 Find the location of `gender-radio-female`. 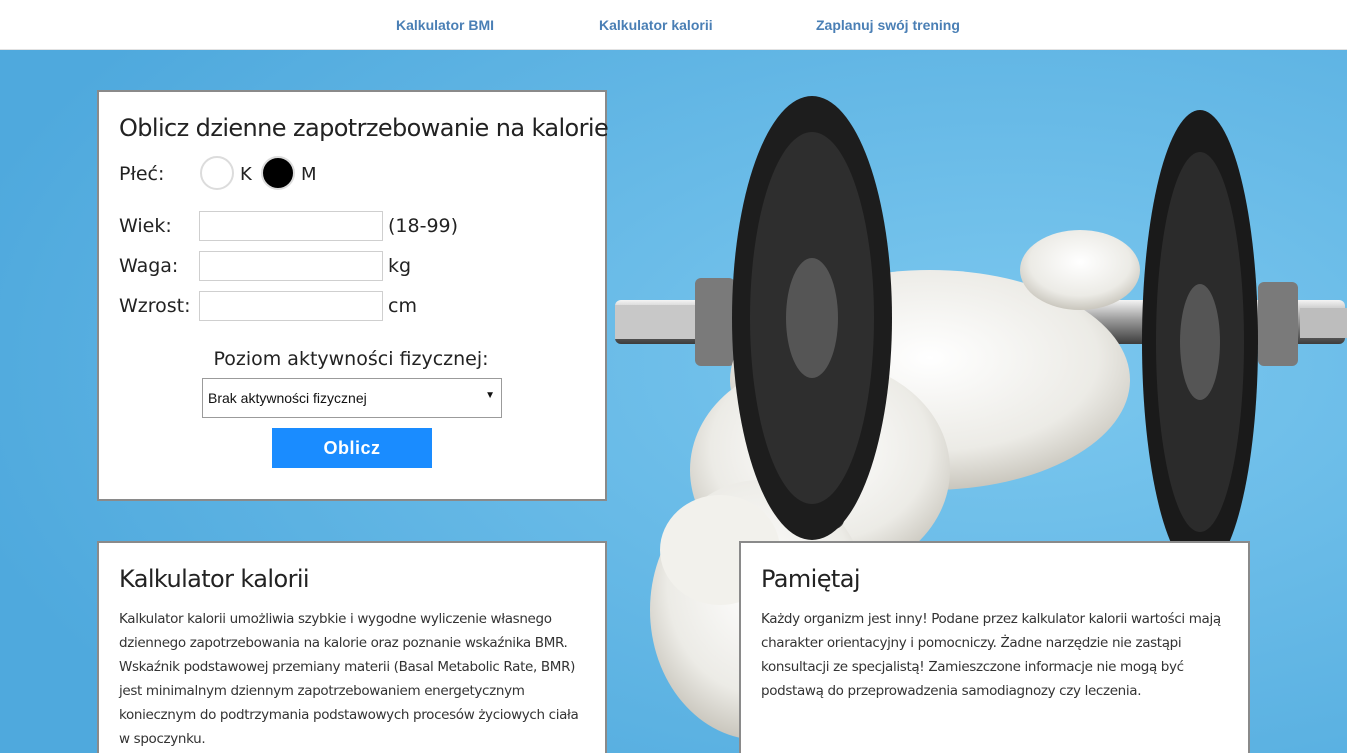

gender-radio-female is located at coordinates (217, 173).